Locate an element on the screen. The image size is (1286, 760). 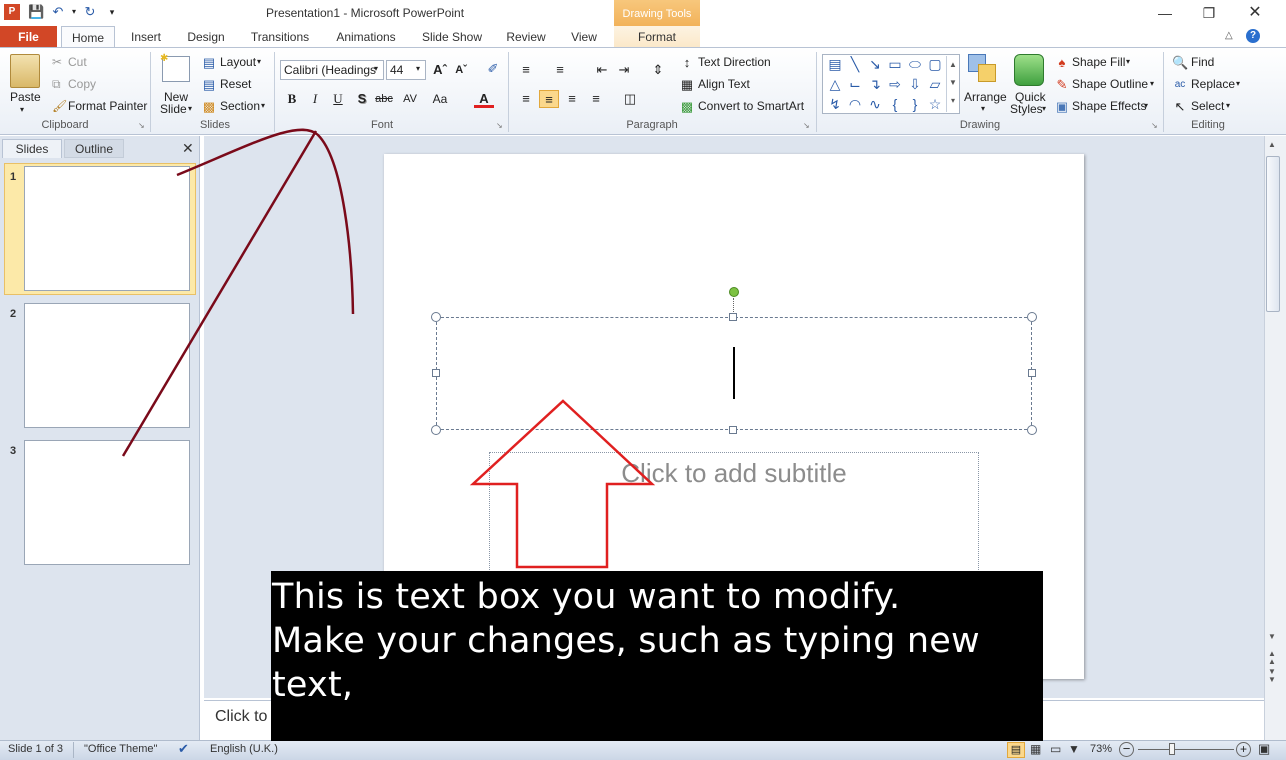
annotation-up-arrow is located at coordinates (562, 484).